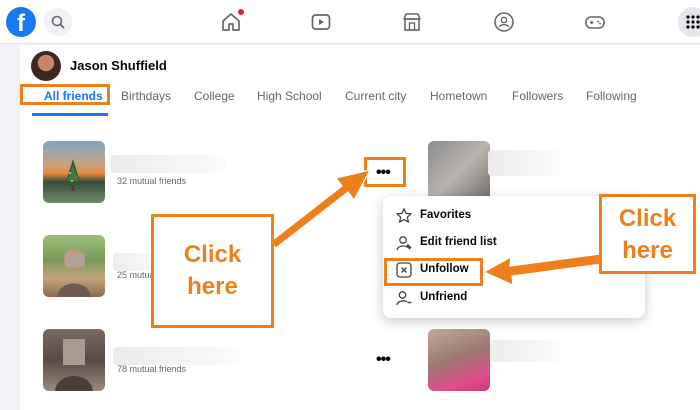 The image size is (700, 410). I want to click on groups-icon, so click(504, 22).